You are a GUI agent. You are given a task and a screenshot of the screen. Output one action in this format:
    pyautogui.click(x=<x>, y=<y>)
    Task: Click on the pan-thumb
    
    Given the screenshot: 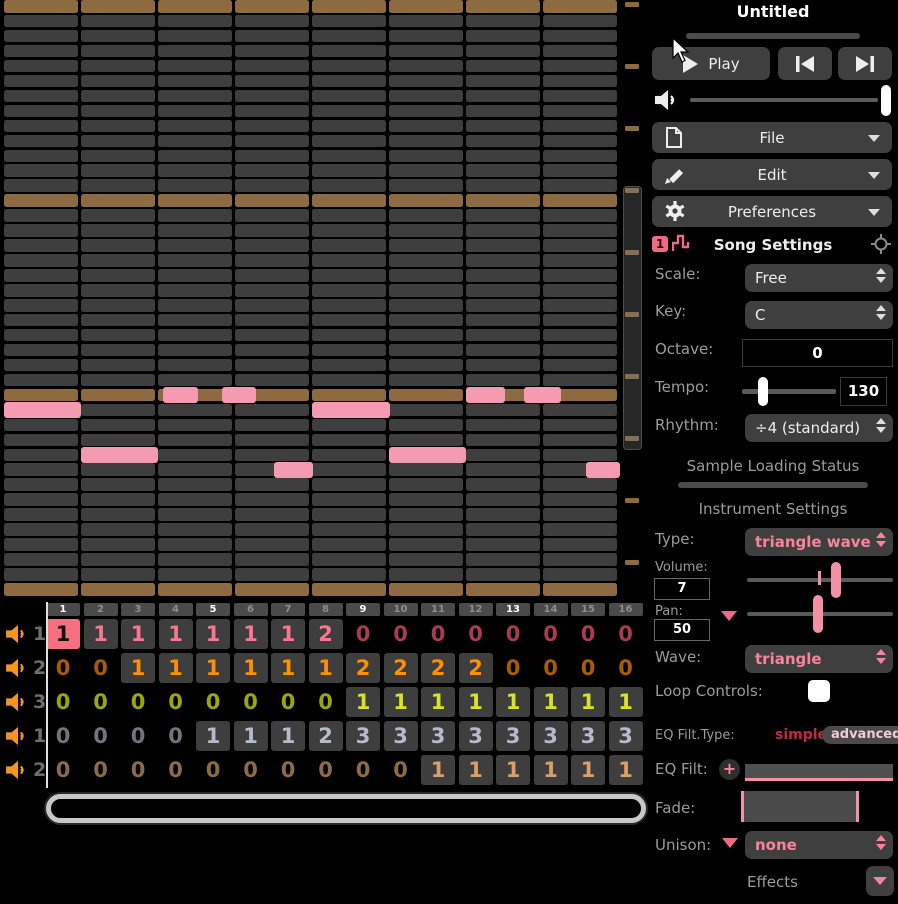 What is the action you would take?
    pyautogui.click(x=818, y=614)
    